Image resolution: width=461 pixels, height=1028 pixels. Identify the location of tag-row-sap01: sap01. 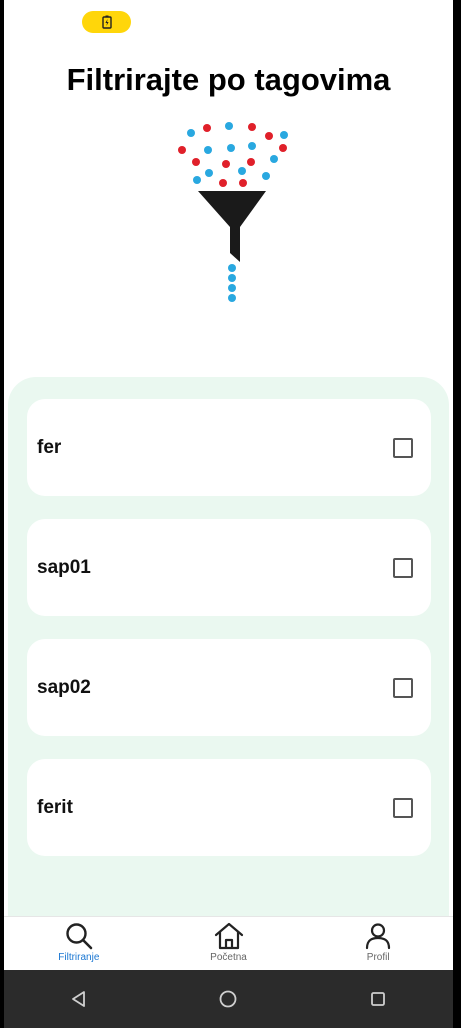
(229, 567).